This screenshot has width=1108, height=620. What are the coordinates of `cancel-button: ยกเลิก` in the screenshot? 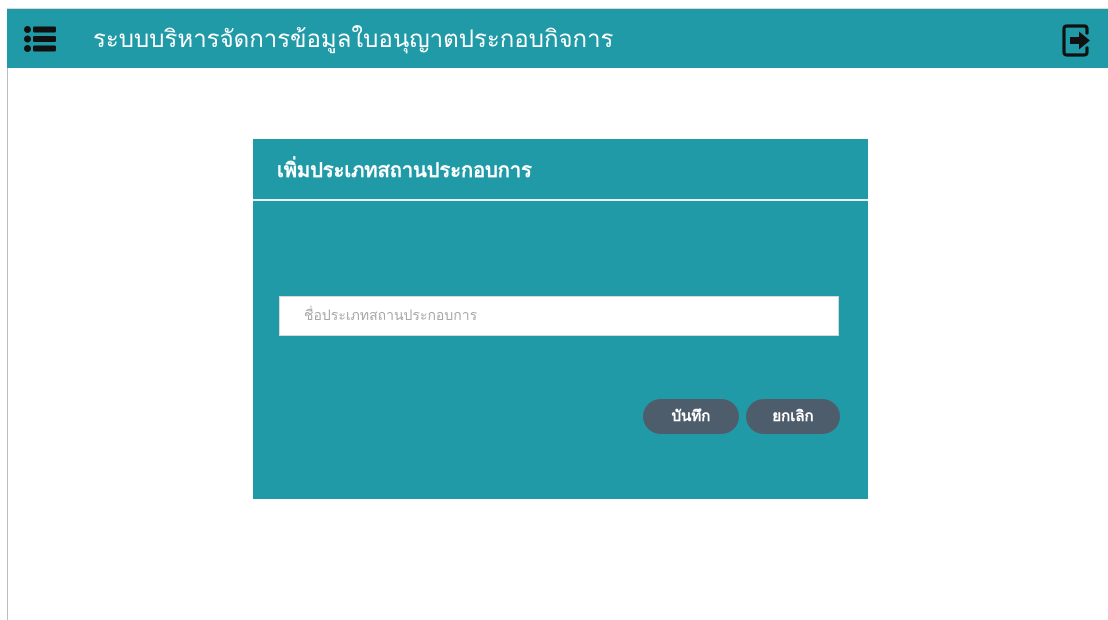 It's located at (793, 416).